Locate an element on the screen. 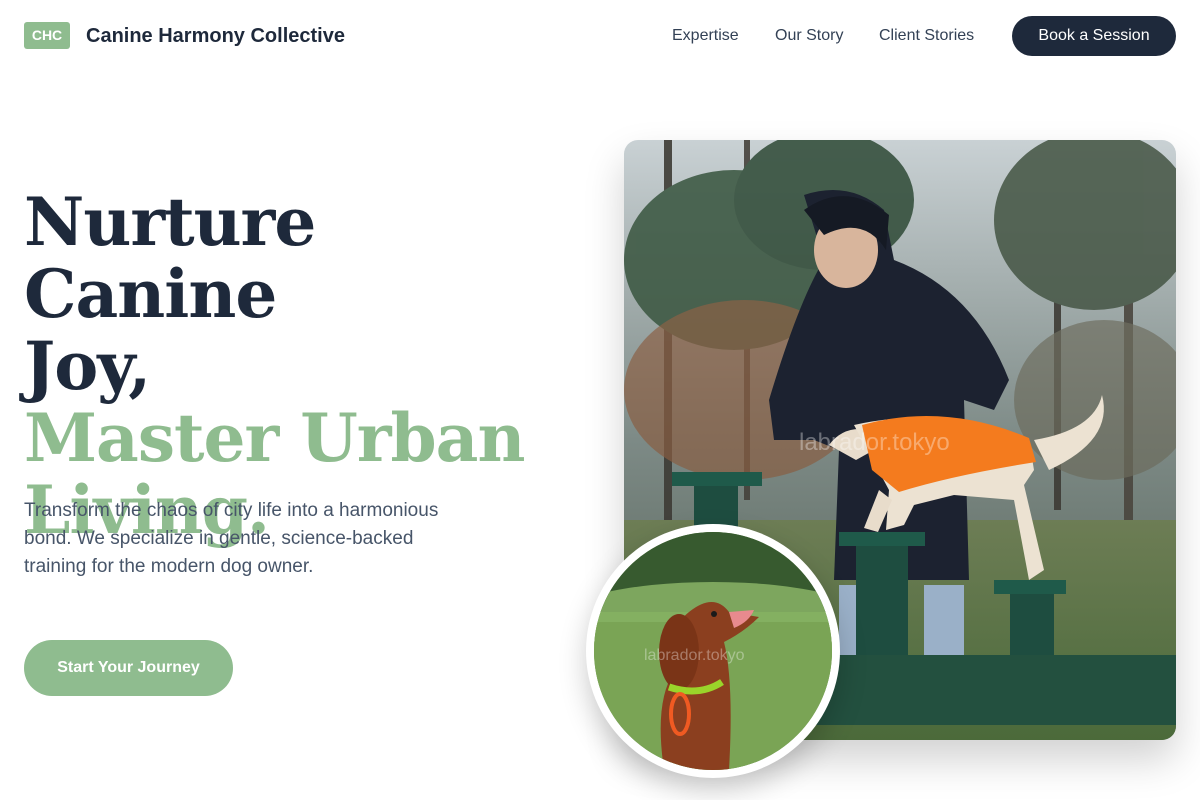  start-journey-button: Start Your Journey is located at coordinates (128, 668).